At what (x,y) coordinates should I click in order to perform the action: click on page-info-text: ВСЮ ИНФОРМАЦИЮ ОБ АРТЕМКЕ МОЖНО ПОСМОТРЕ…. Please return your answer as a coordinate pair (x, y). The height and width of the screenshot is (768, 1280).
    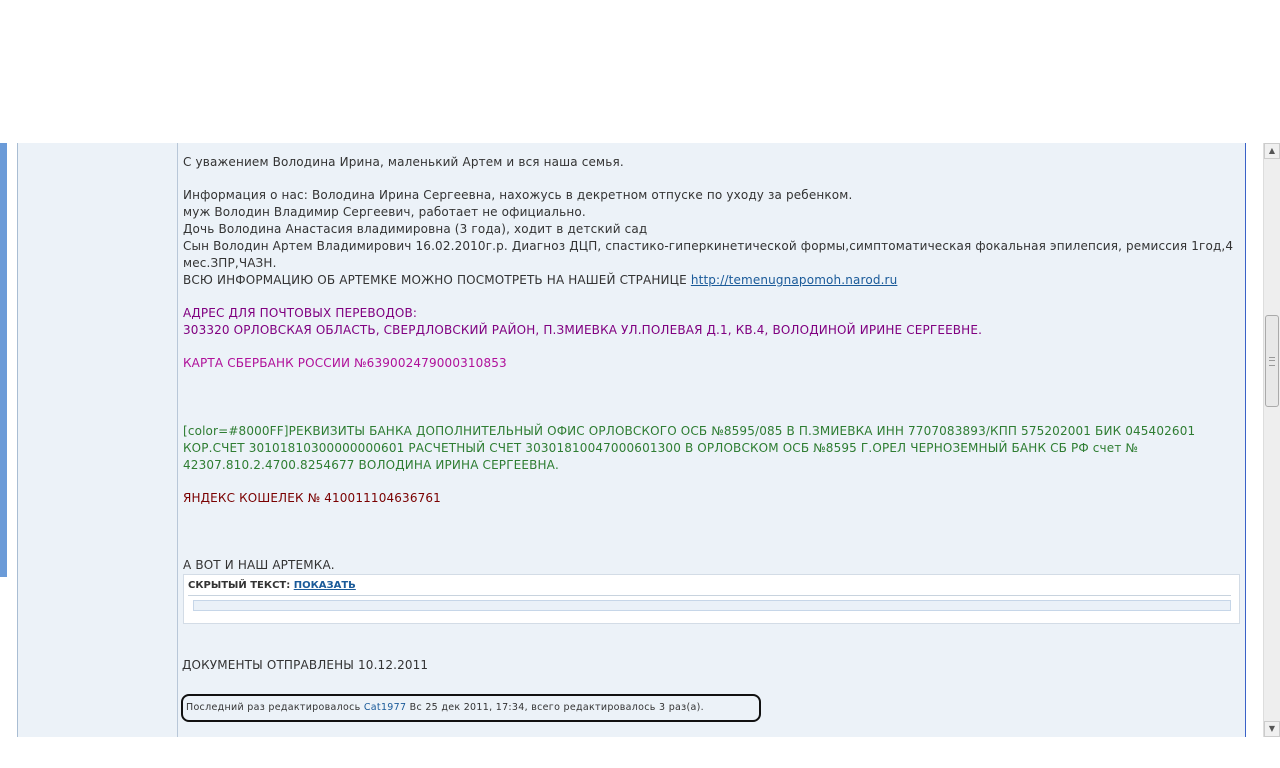
    Looking at the image, I should click on (437, 280).